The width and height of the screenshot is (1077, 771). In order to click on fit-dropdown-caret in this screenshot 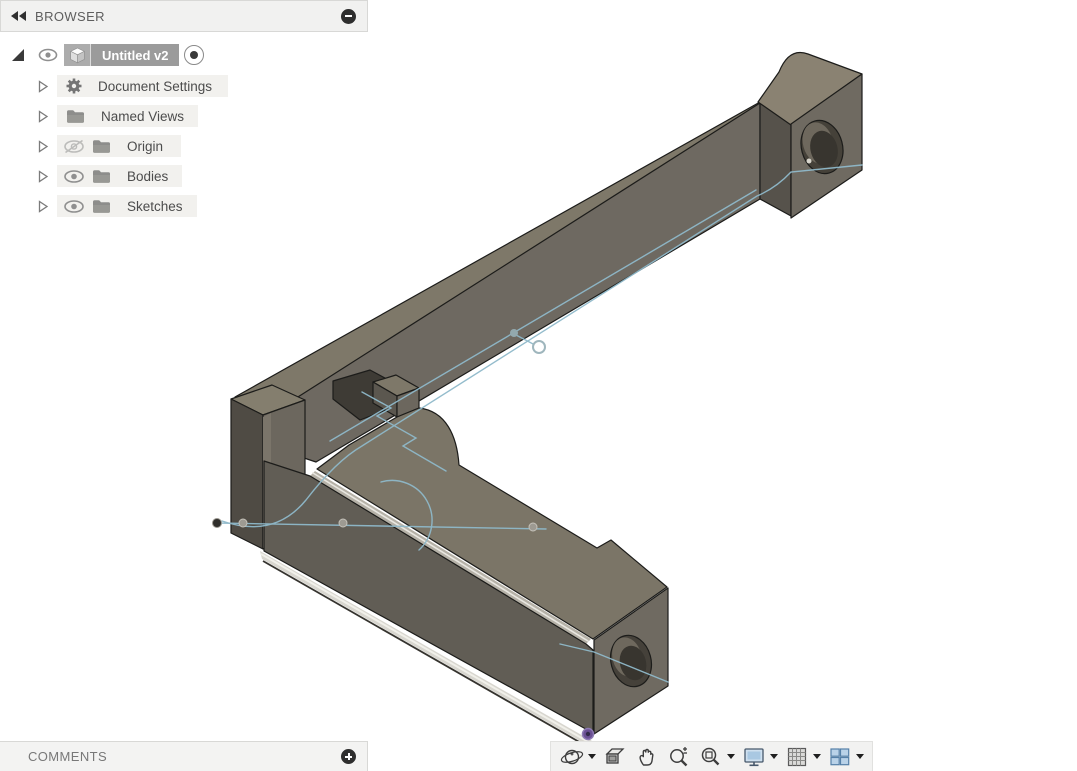, I will do `click(731, 756)`.